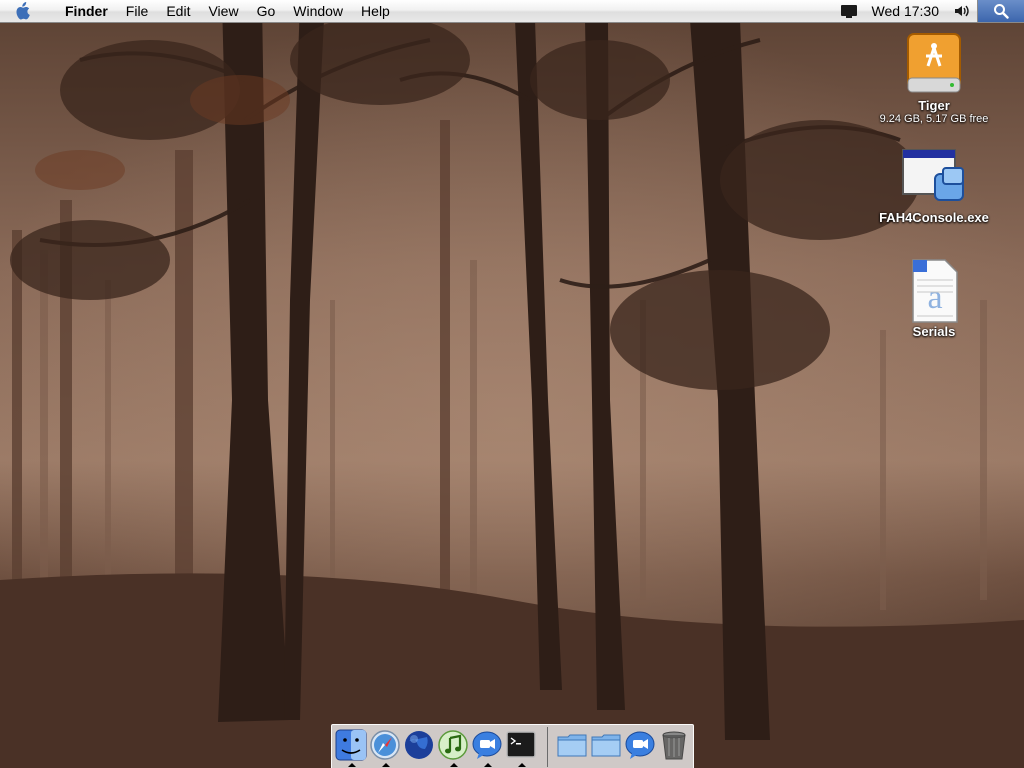 The height and width of the screenshot is (768, 1024). What do you see at coordinates (934, 331) in the screenshot?
I see `desktop-icon-label: Serials` at bounding box center [934, 331].